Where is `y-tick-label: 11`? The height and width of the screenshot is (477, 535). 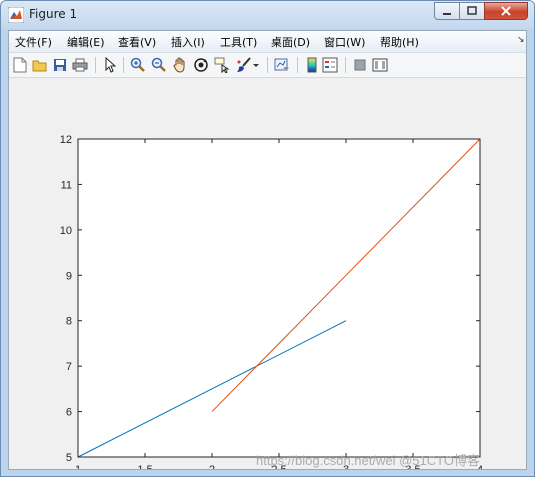
y-tick-label: 11 is located at coordinates (66, 185).